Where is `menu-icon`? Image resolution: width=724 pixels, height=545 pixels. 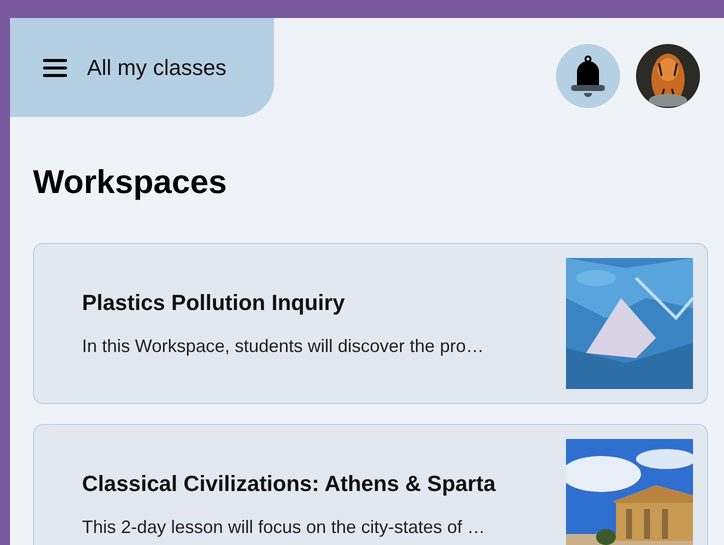
menu-icon is located at coordinates (55, 68).